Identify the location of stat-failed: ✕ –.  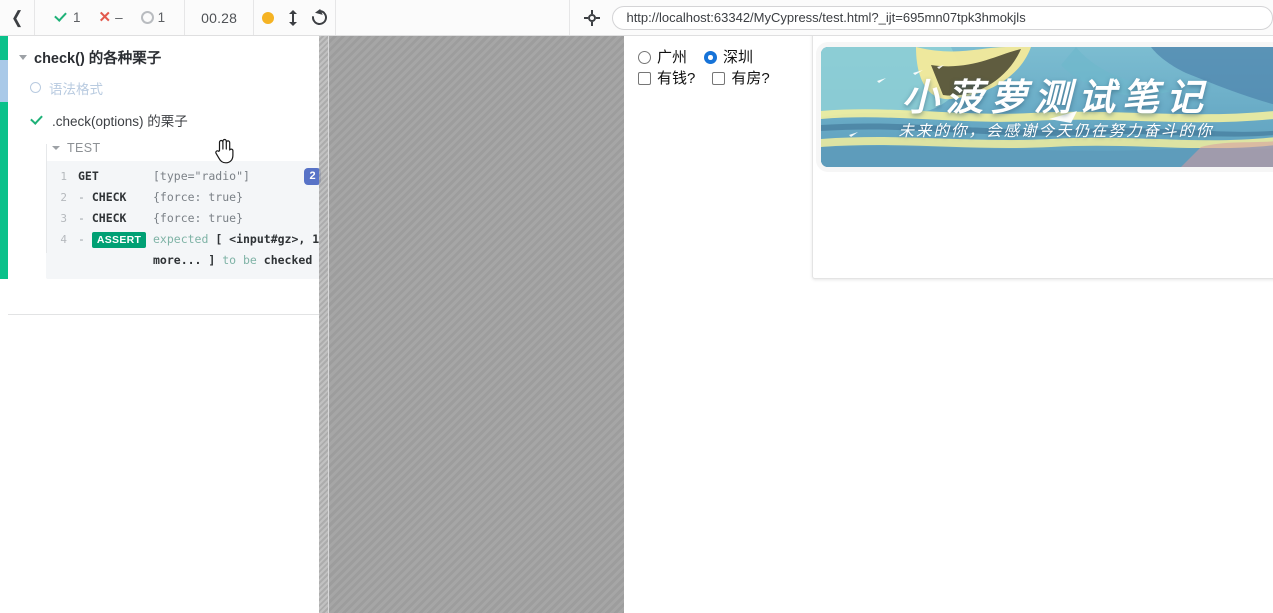
(111, 17).